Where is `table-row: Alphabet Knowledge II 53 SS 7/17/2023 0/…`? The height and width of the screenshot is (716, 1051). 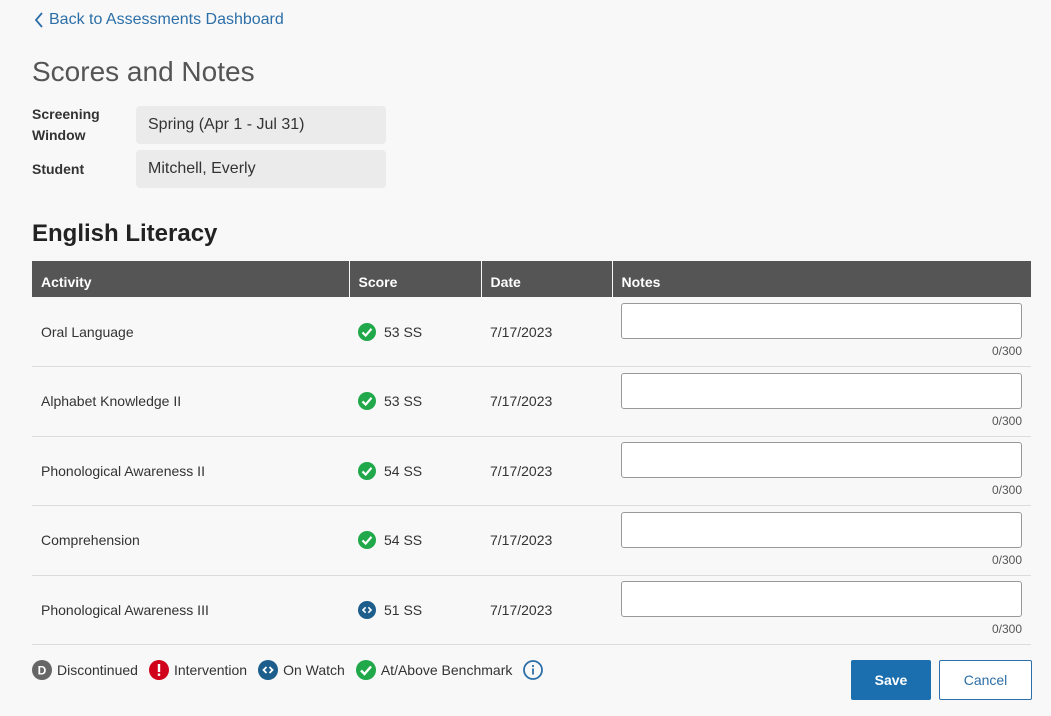
table-row: Alphabet Knowledge II 53 SS 7/17/2023 0/… is located at coordinates (531, 401).